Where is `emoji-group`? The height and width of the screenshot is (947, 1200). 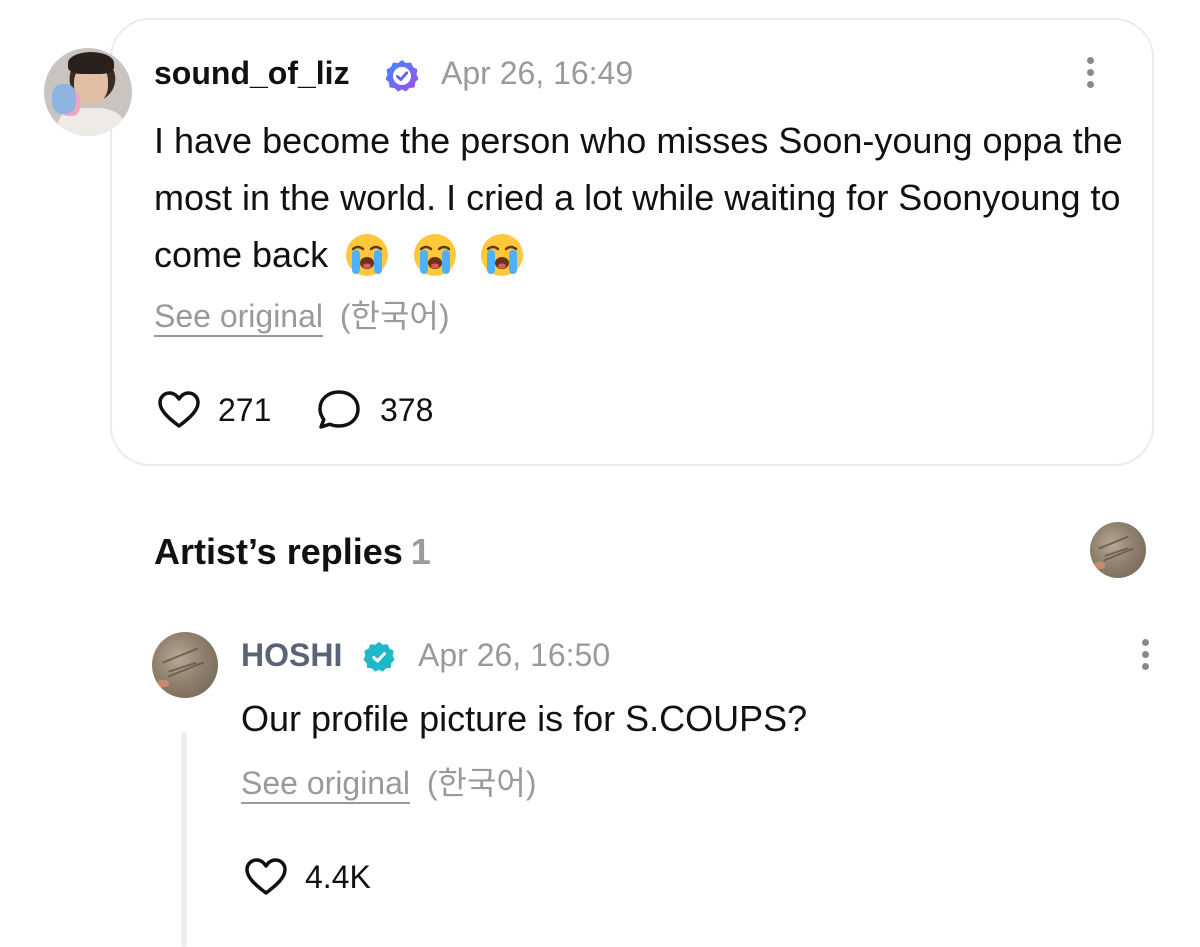
emoji-group is located at coordinates (439, 257).